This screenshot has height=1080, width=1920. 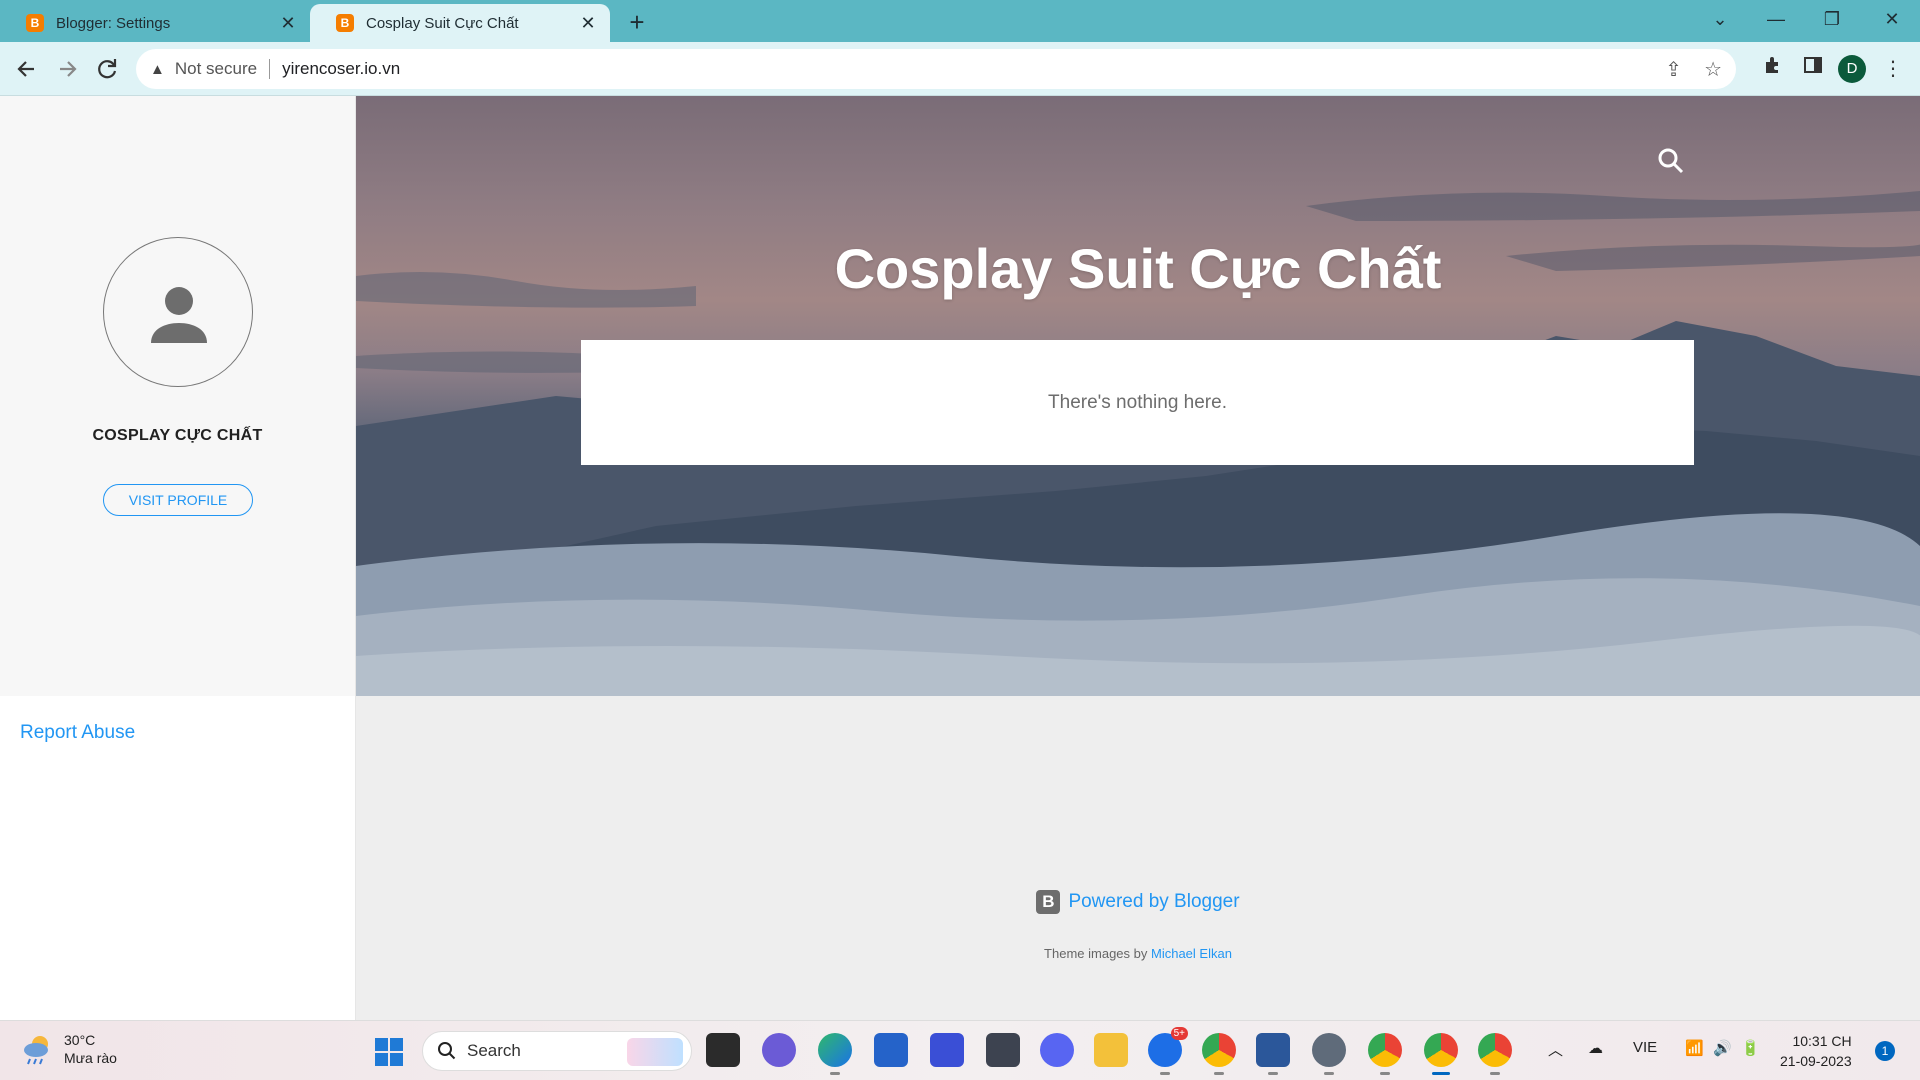 What do you see at coordinates (1441, 1054) in the screenshot?
I see `chrome-active-icon` at bounding box center [1441, 1054].